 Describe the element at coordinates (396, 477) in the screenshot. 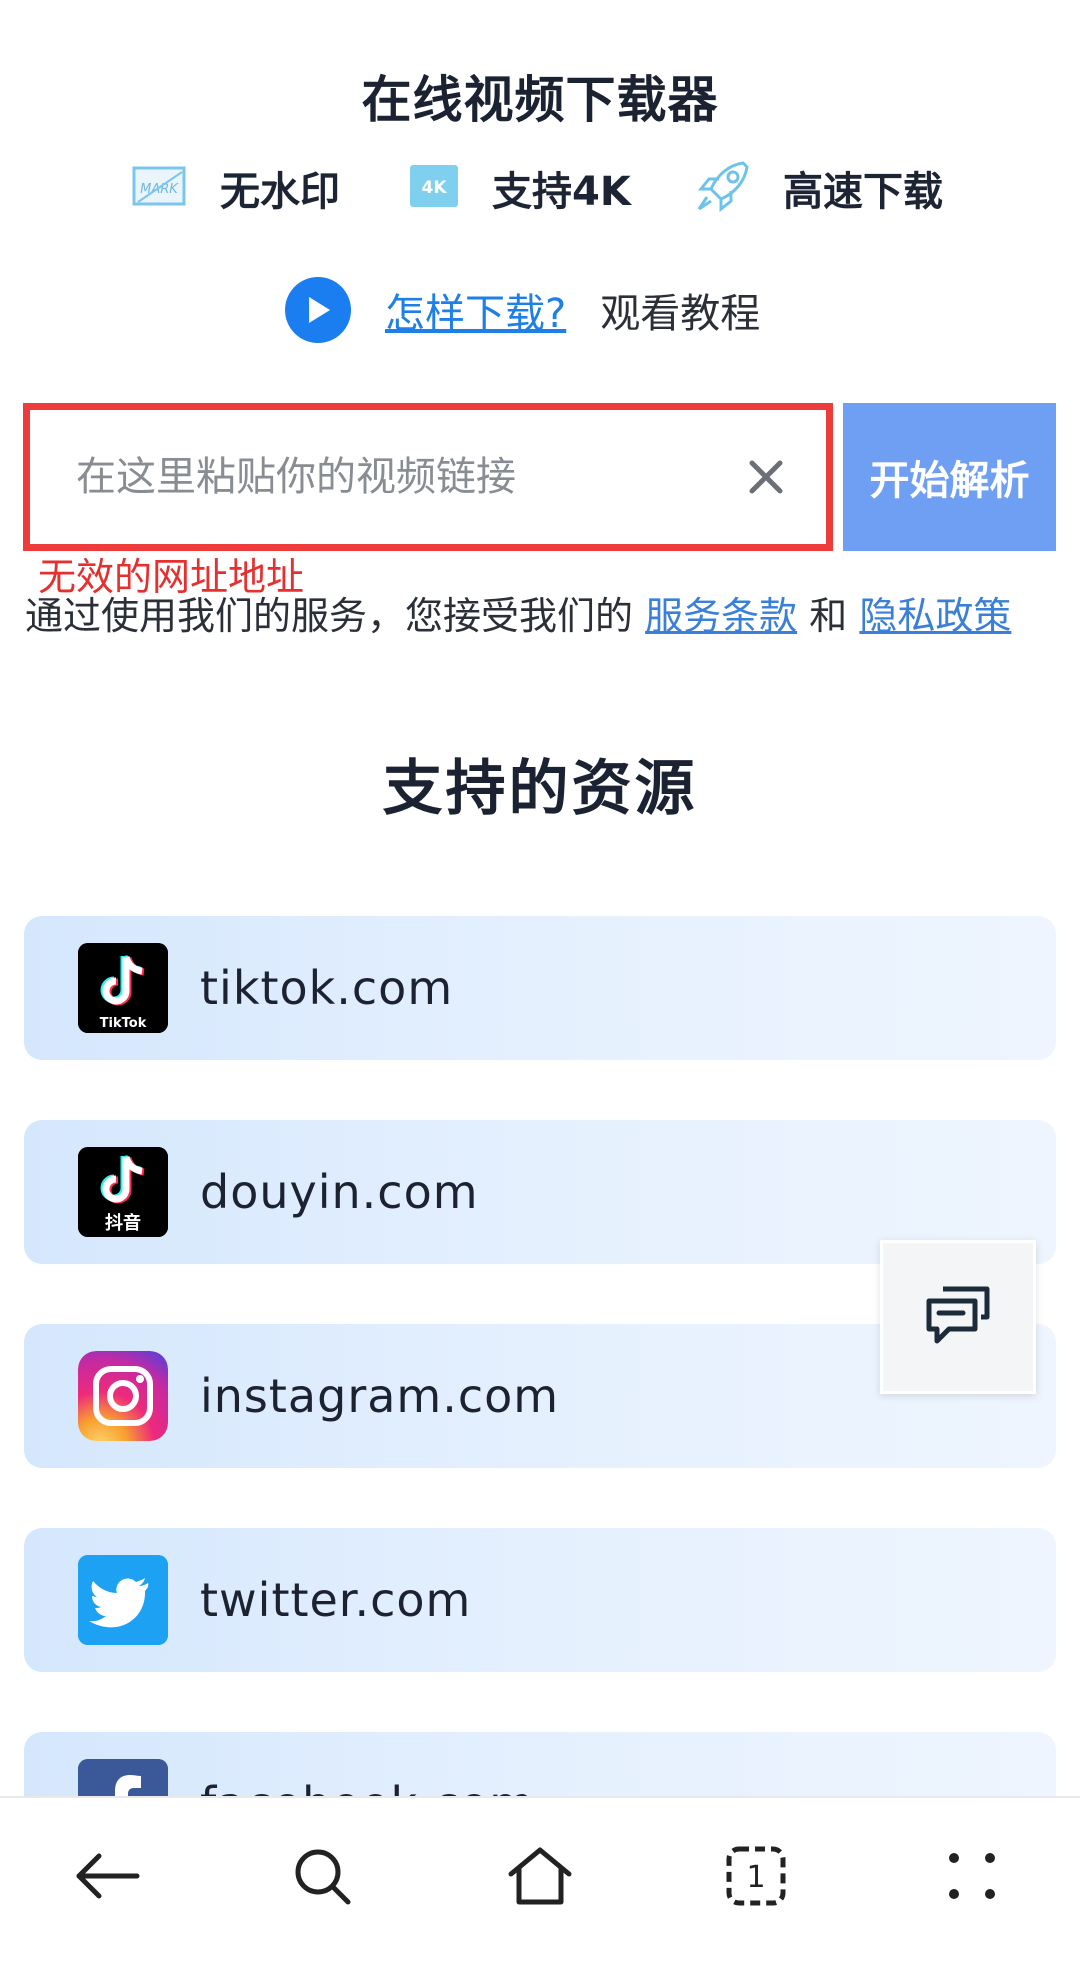

I see `url-input` at that location.